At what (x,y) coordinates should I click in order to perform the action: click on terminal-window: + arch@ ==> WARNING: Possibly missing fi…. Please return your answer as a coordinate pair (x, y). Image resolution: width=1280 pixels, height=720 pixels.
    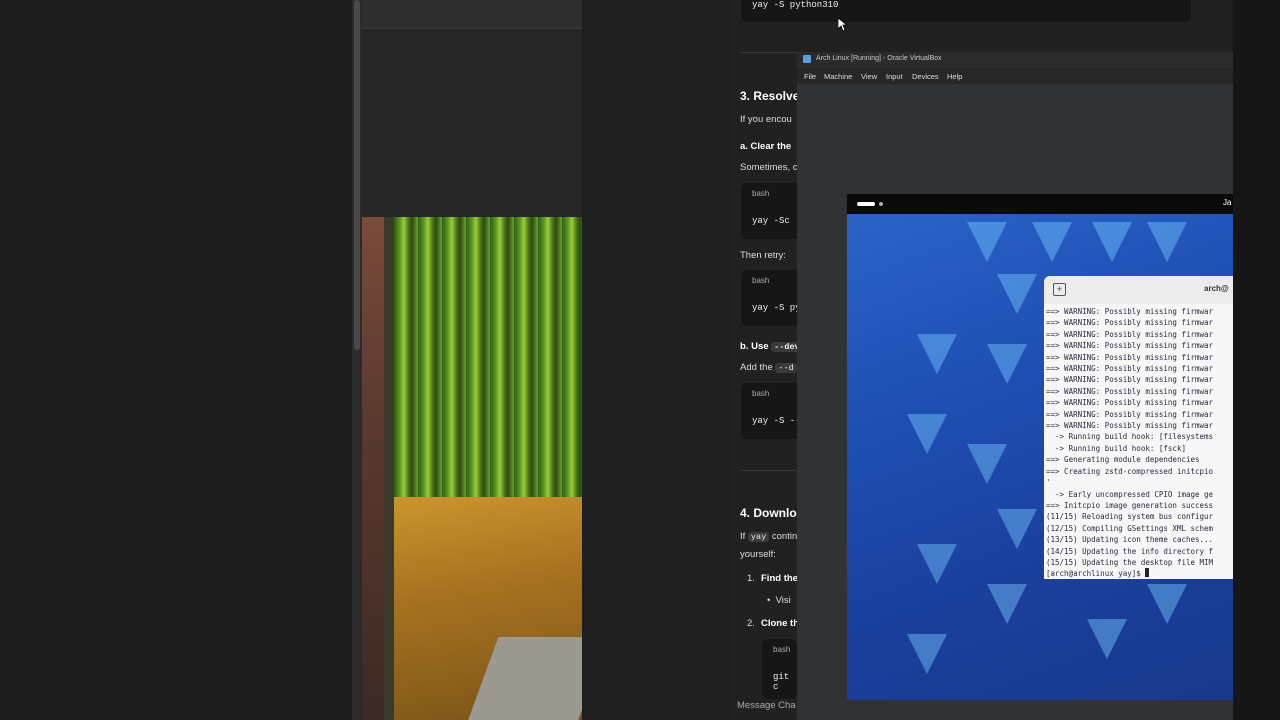
    Looking at the image, I should click on (1138, 427).